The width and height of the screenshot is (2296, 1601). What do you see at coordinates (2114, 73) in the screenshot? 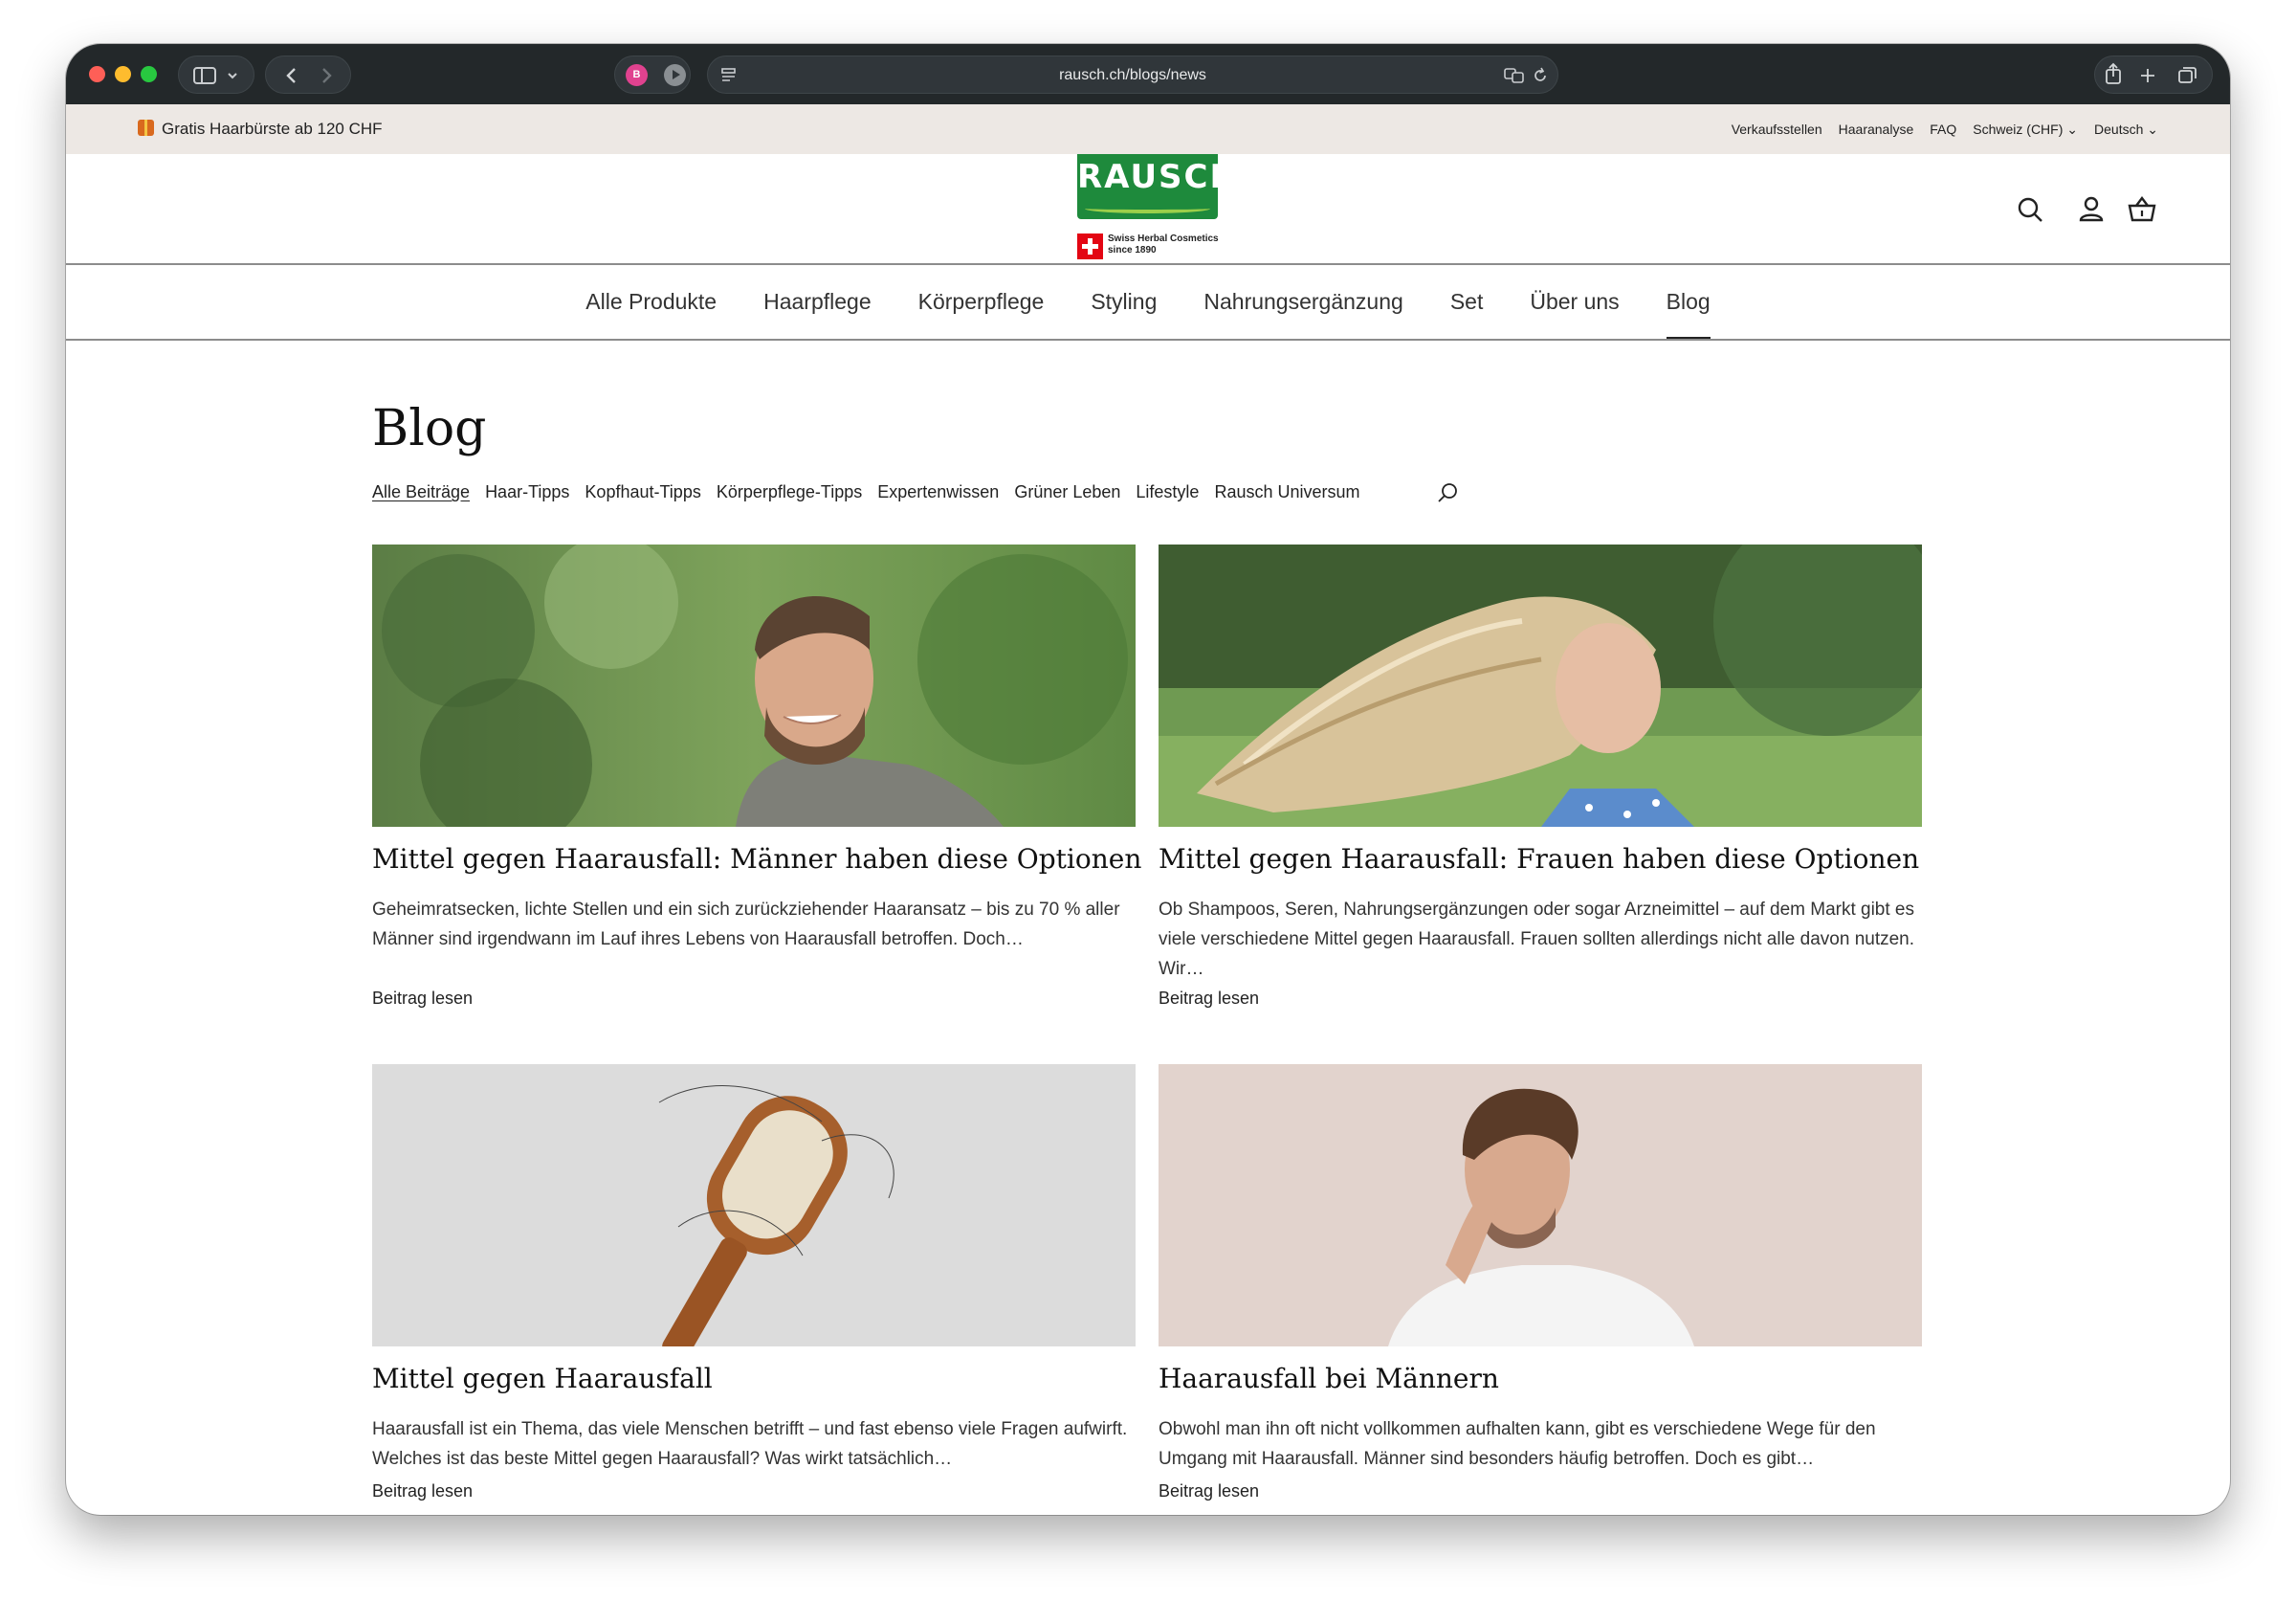
I see `share-icon` at bounding box center [2114, 73].